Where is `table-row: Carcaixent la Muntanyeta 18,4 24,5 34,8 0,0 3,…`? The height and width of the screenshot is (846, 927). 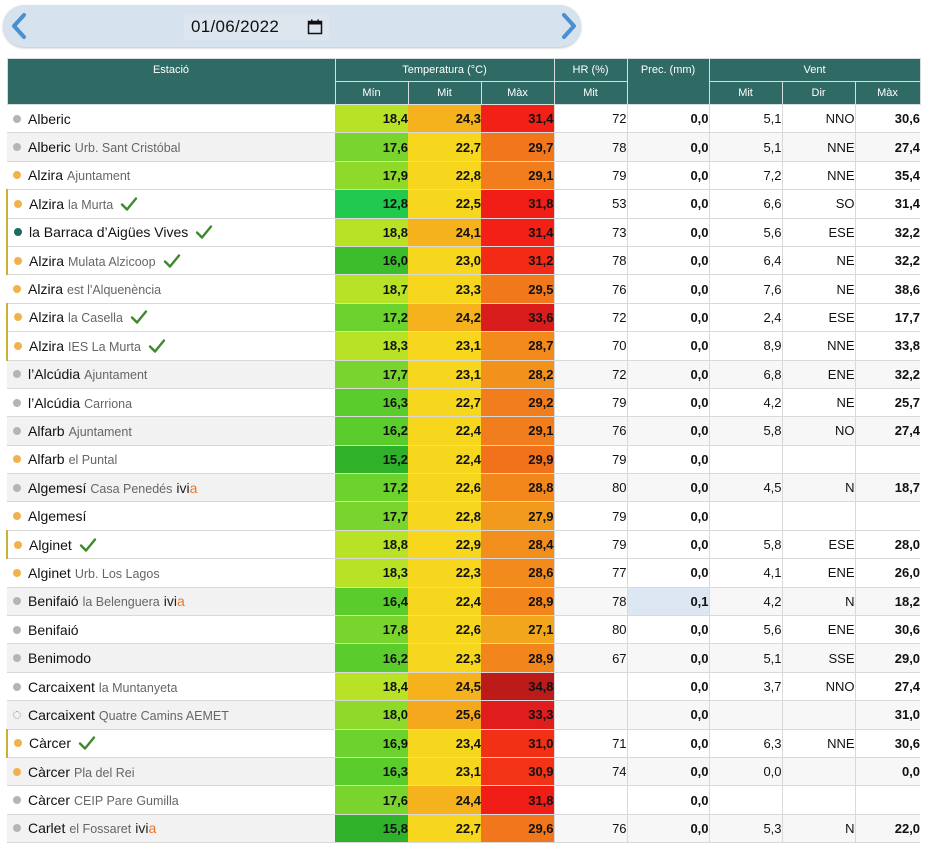 table-row: Carcaixent la Muntanyeta 18,4 24,5 34,8 0,0 3,… is located at coordinates (464, 687).